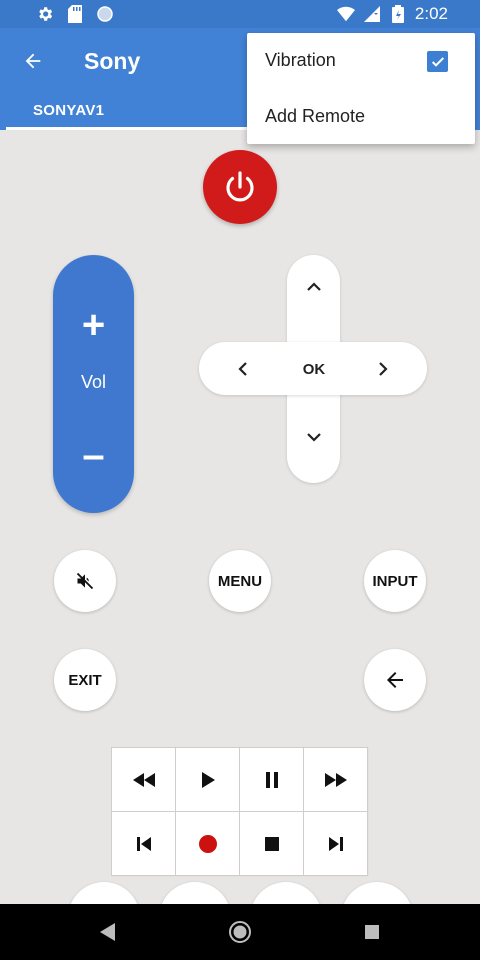  I want to click on fast-forward-icon, so click(335, 779).